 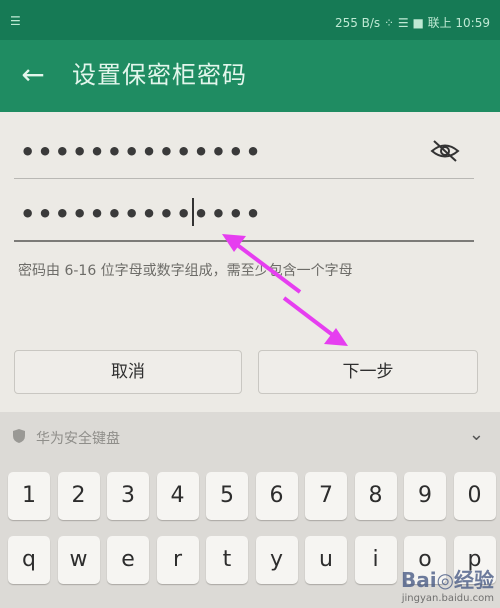 What do you see at coordinates (276, 496) in the screenshot?
I see `number-key-6: 6` at bounding box center [276, 496].